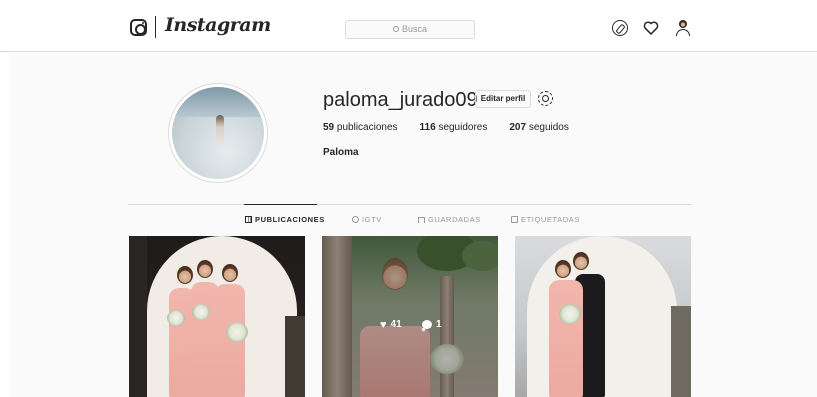 The height and width of the screenshot is (397, 817). I want to click on likes-count: 41, so click(396, 324).